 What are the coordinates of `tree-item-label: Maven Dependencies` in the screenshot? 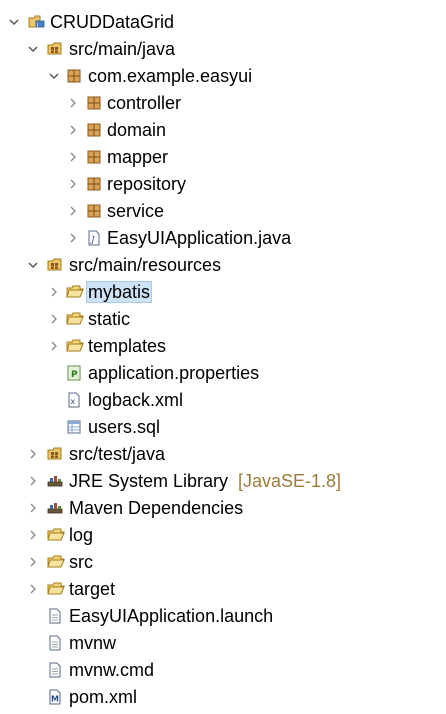 It's located at (156, 508).